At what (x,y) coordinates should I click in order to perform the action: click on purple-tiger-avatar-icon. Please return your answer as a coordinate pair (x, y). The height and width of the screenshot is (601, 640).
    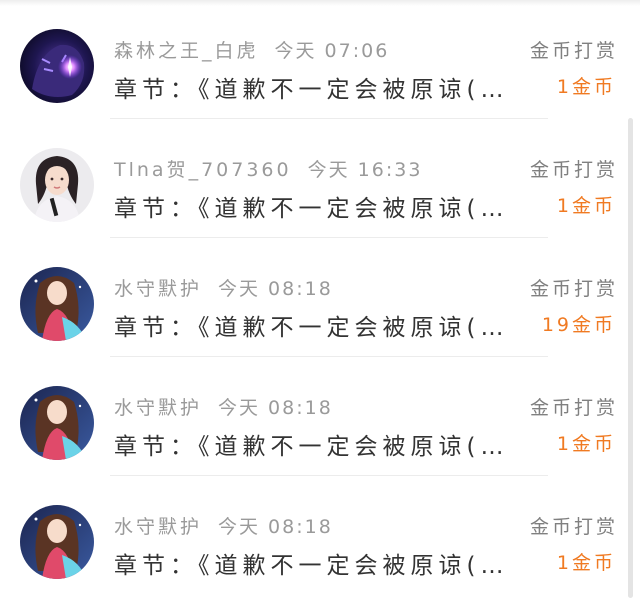
    Looking at the image, I should click on (57, 66).